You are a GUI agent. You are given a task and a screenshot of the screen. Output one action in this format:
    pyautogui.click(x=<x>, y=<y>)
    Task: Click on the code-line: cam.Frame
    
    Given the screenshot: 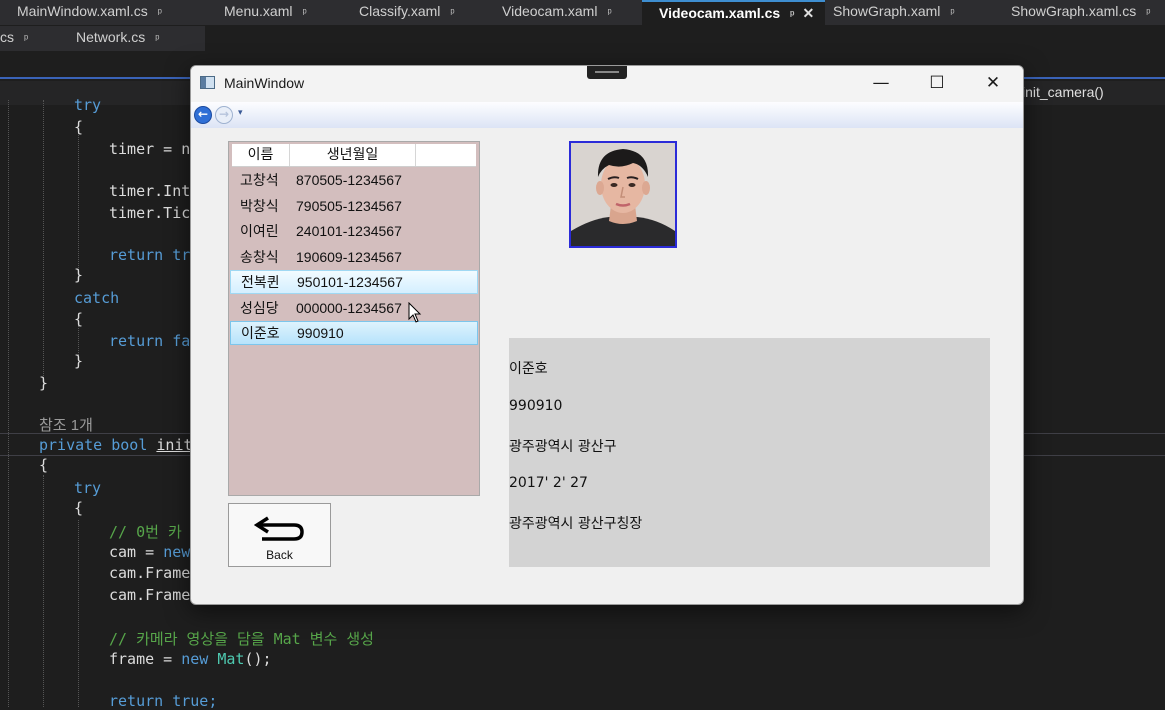 What is the action you would take?
    pyautogui.click(x=150, y=595)
    